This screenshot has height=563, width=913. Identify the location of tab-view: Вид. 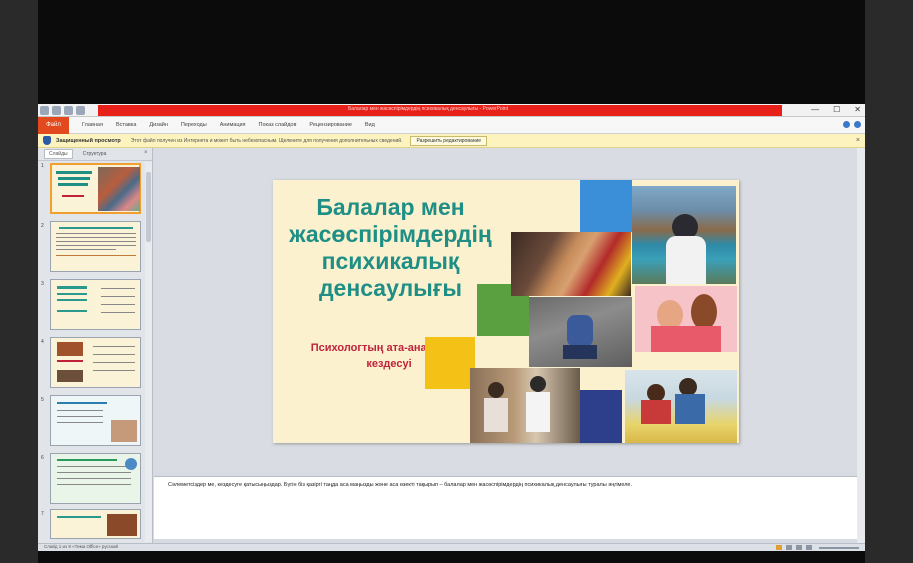
(370, 125).